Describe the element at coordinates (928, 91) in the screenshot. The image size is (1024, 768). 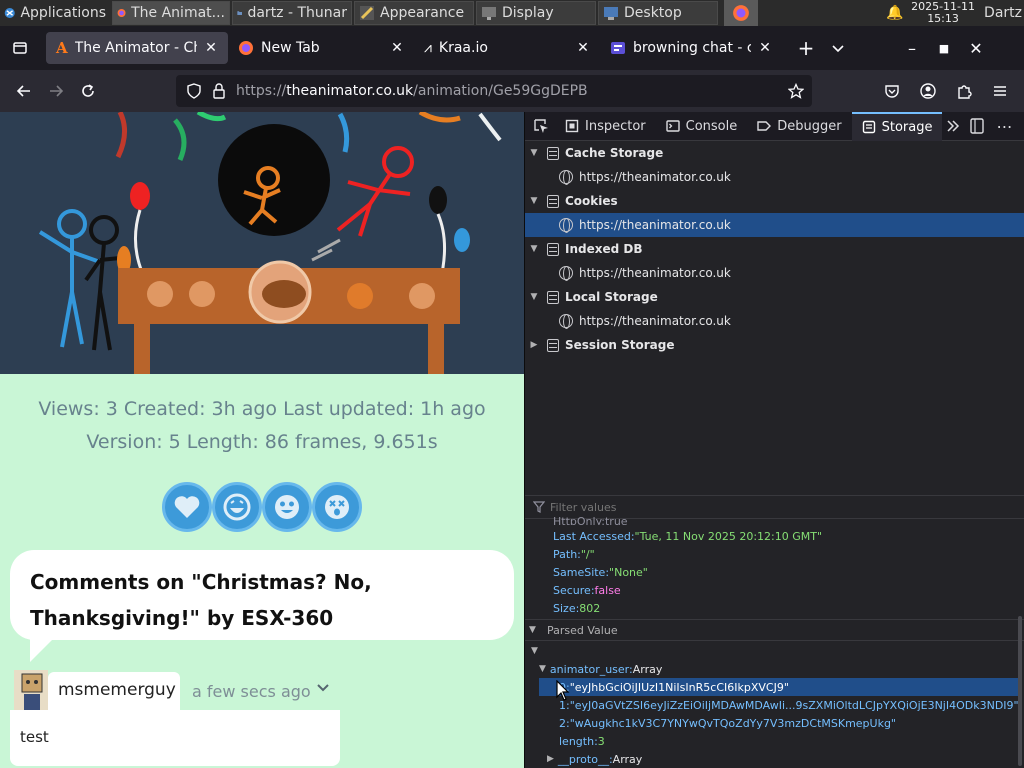
I see `account-button` at that location.